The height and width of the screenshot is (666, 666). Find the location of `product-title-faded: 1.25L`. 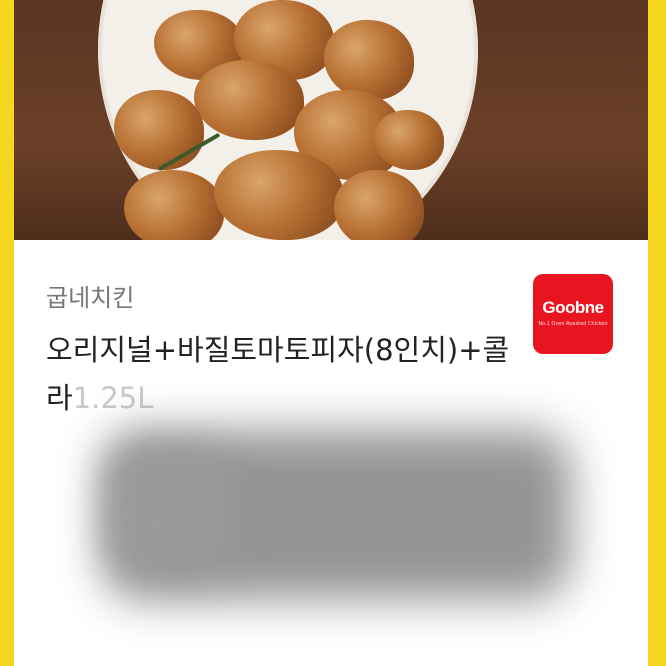

product-title-faded: 1.25L is located at coordinates (113, 398).